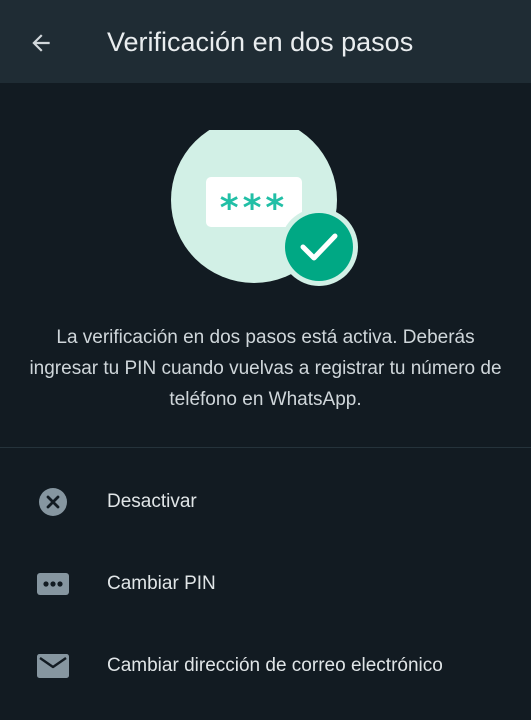  I want to click on verification-illustration: ***, so click(270, 203).